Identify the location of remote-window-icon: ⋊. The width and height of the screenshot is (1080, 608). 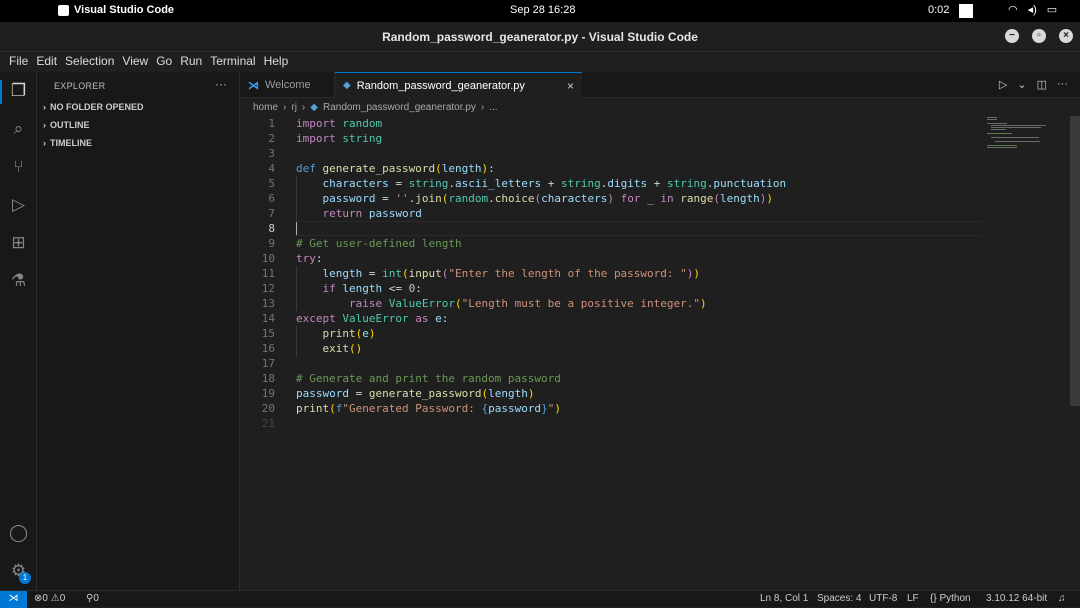
(13, 599).